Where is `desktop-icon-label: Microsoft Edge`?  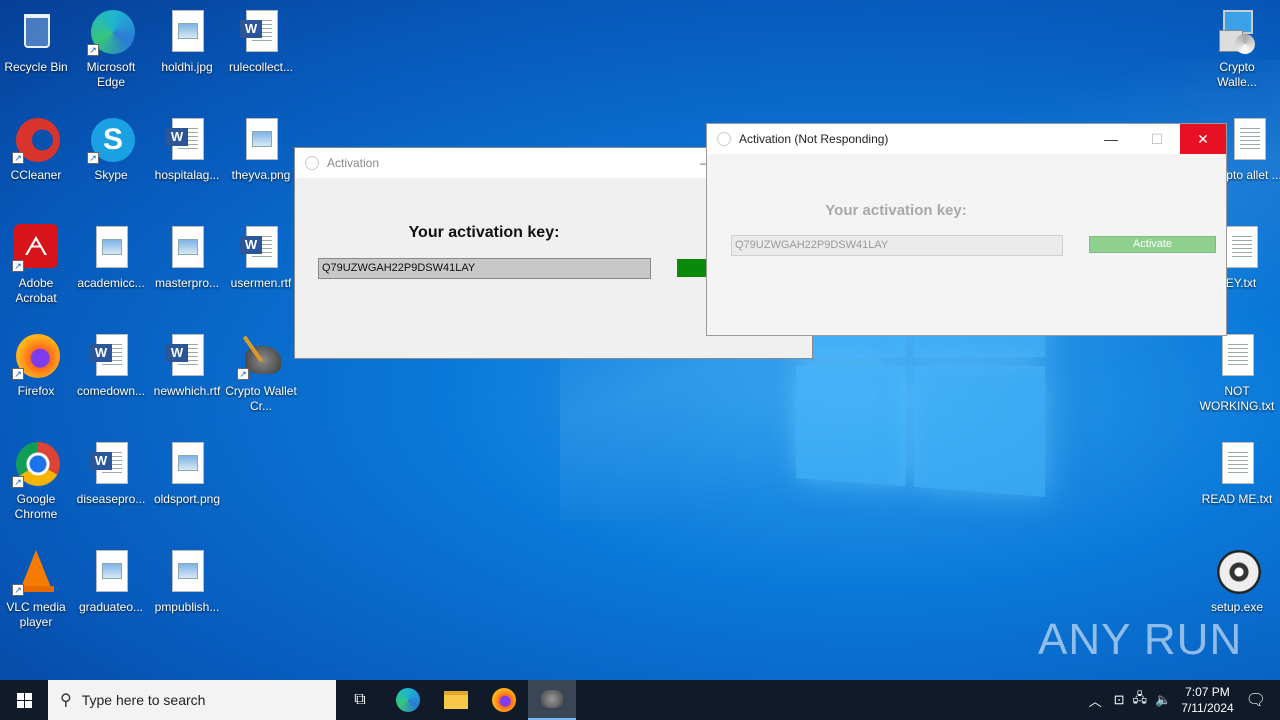
desktop-icon-label: Microsoft Edge is located at coordinates (111, 74).